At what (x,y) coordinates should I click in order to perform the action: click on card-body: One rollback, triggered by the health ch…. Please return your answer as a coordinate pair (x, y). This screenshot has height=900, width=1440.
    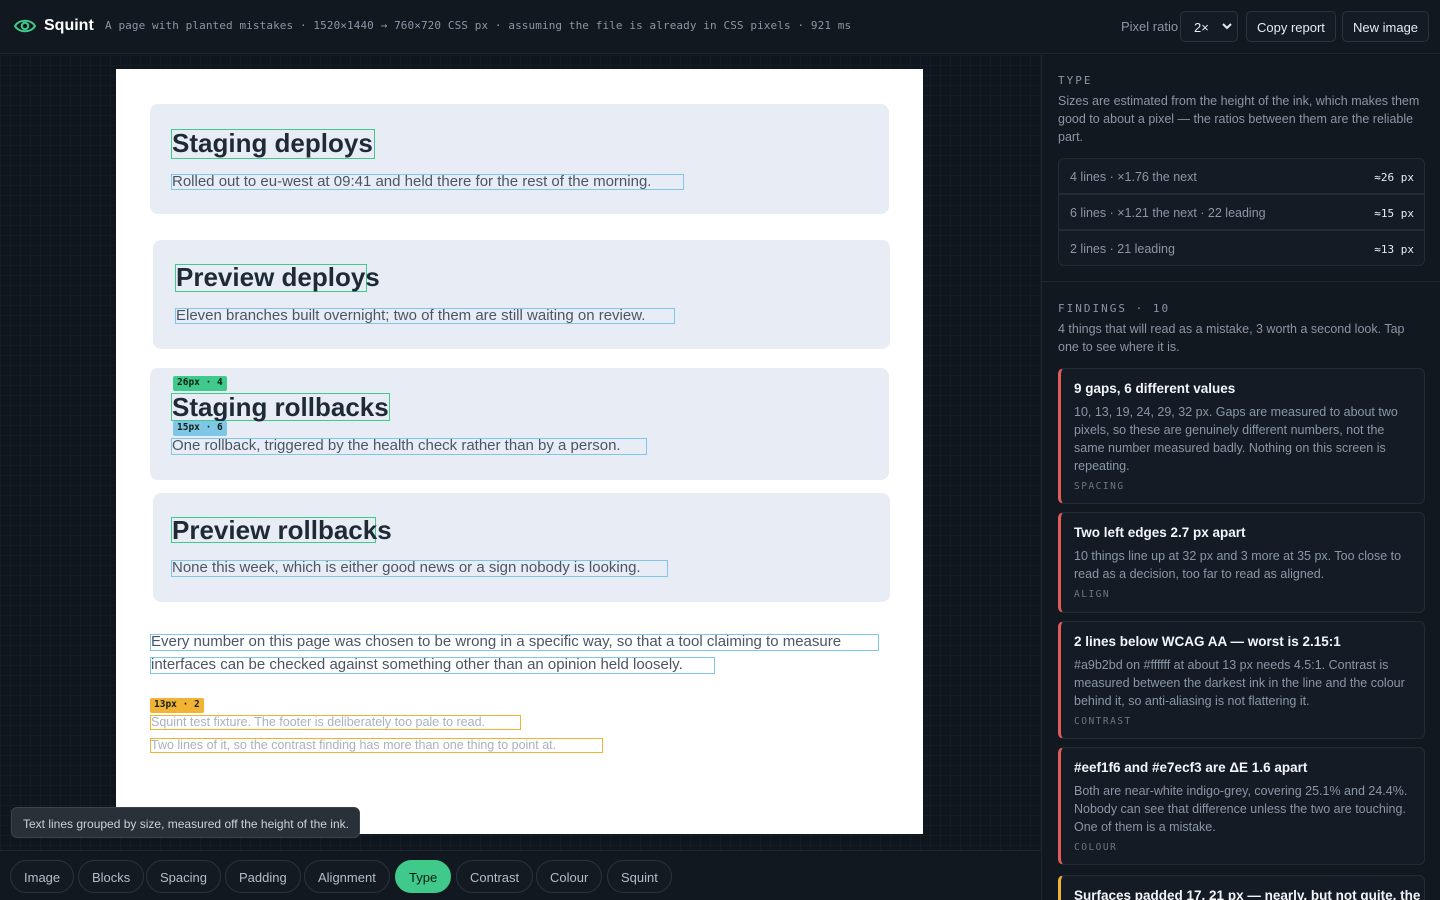
    Looking at the image, I should click on (396, 445).